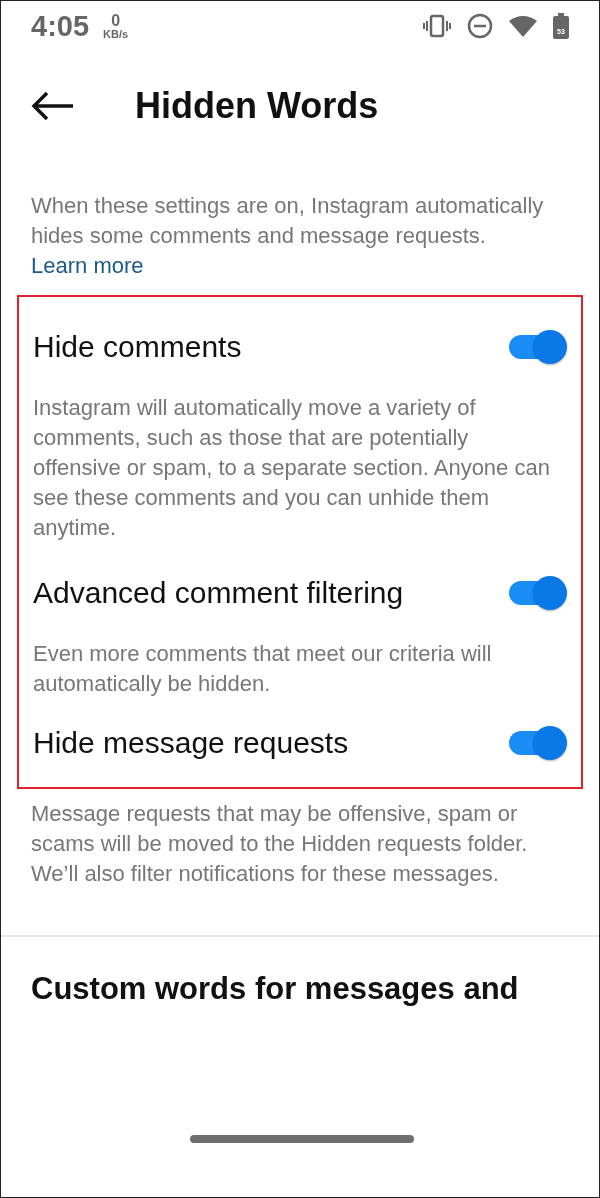  Describe the element at coordinates (275, 989) in the screenshot. I see `section-title: Custom words for messages and` at that location.